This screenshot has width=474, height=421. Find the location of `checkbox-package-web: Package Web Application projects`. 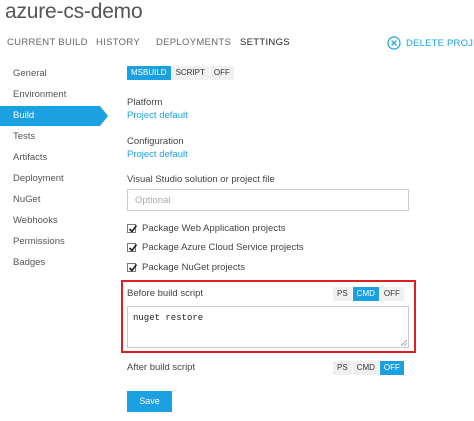

checkbox-package-web: Package Web Application projects is located at coordinates (206, 228).